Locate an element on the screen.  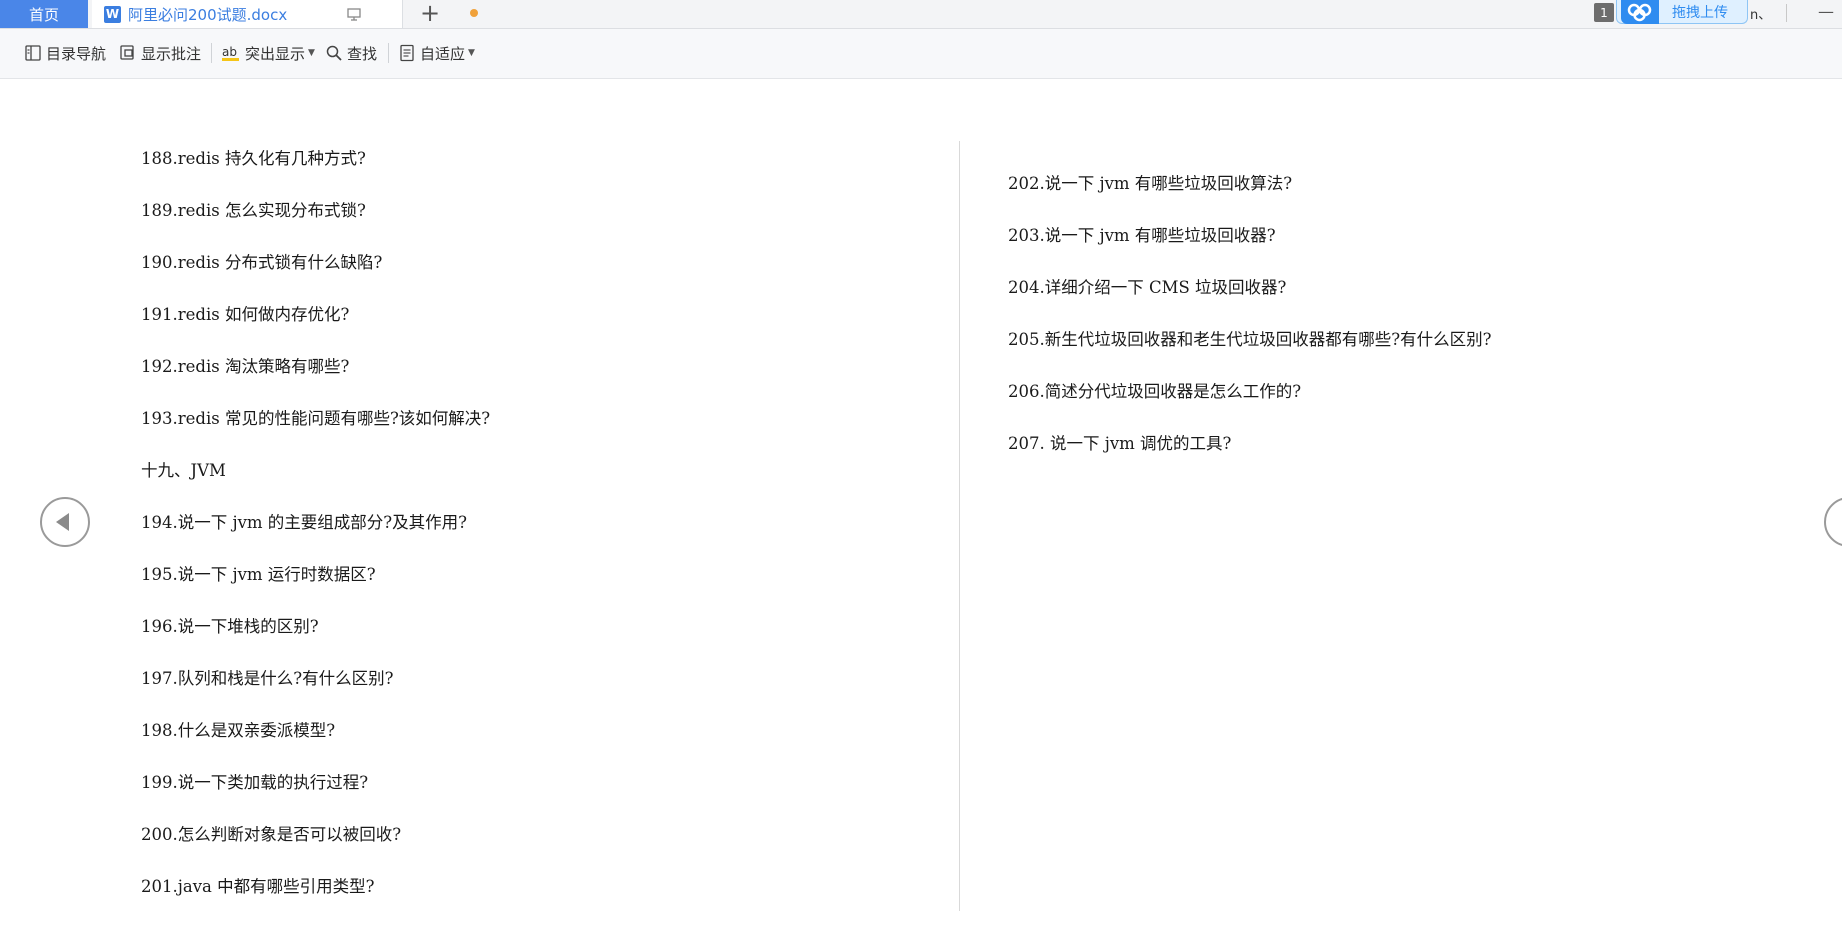
arrow-left-icon is located at coordinates (62, 522).